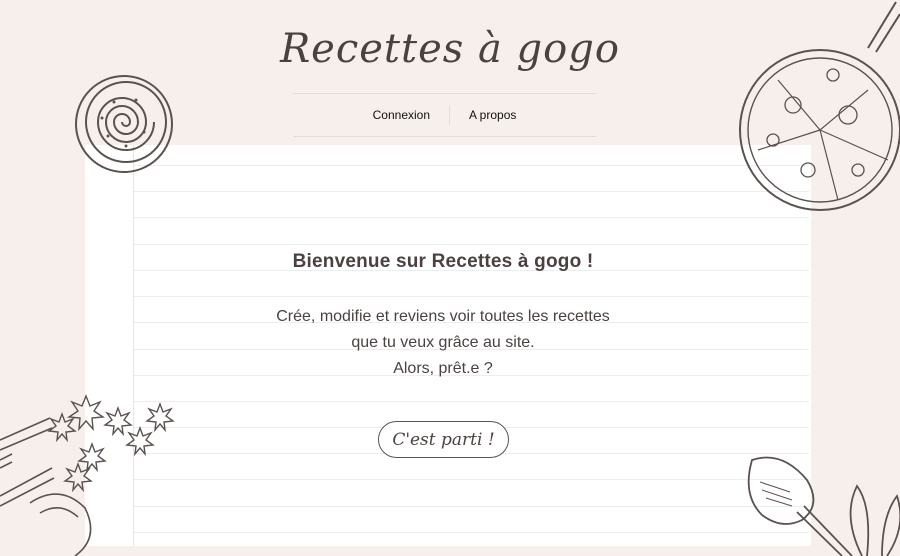  Describe the element at coordinates (819, 106) in the screenshot. I see `pizza-pan-illustration` at that location.